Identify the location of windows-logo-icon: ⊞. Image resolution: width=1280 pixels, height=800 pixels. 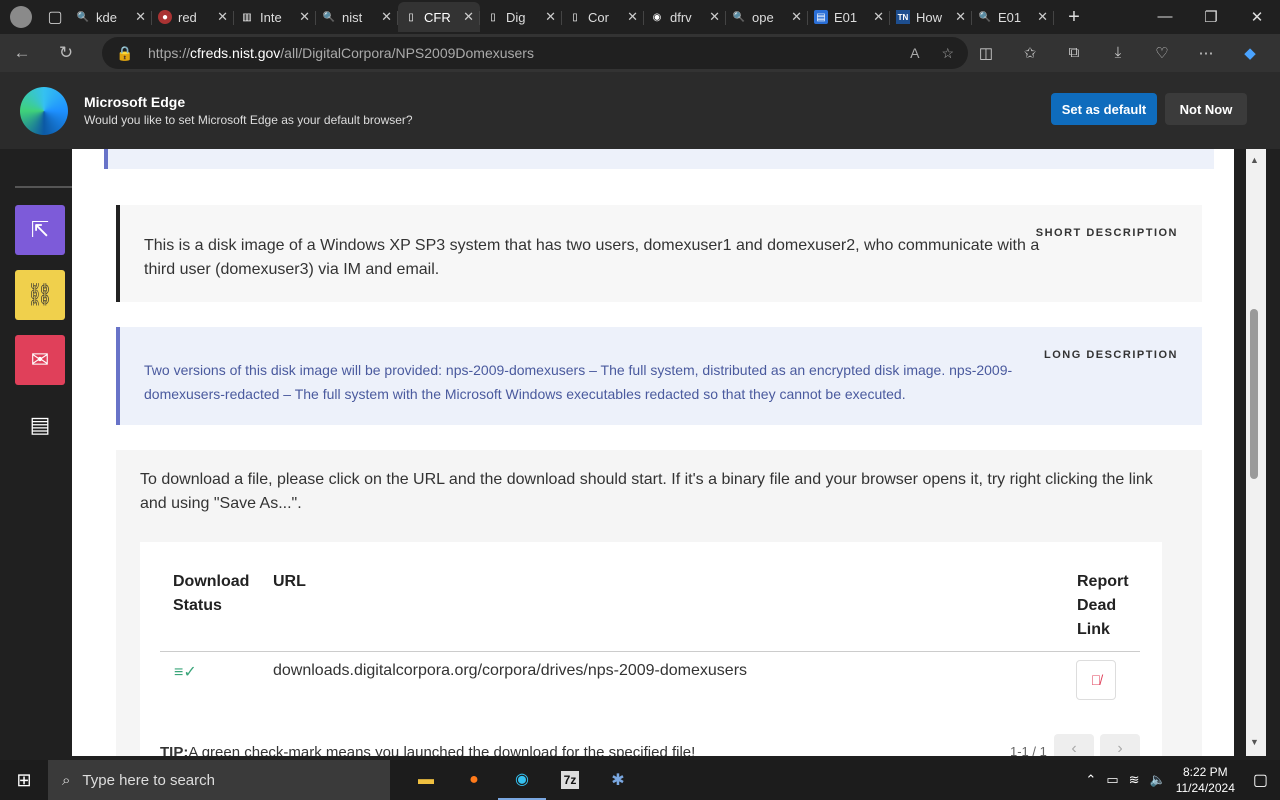
(24, 779).